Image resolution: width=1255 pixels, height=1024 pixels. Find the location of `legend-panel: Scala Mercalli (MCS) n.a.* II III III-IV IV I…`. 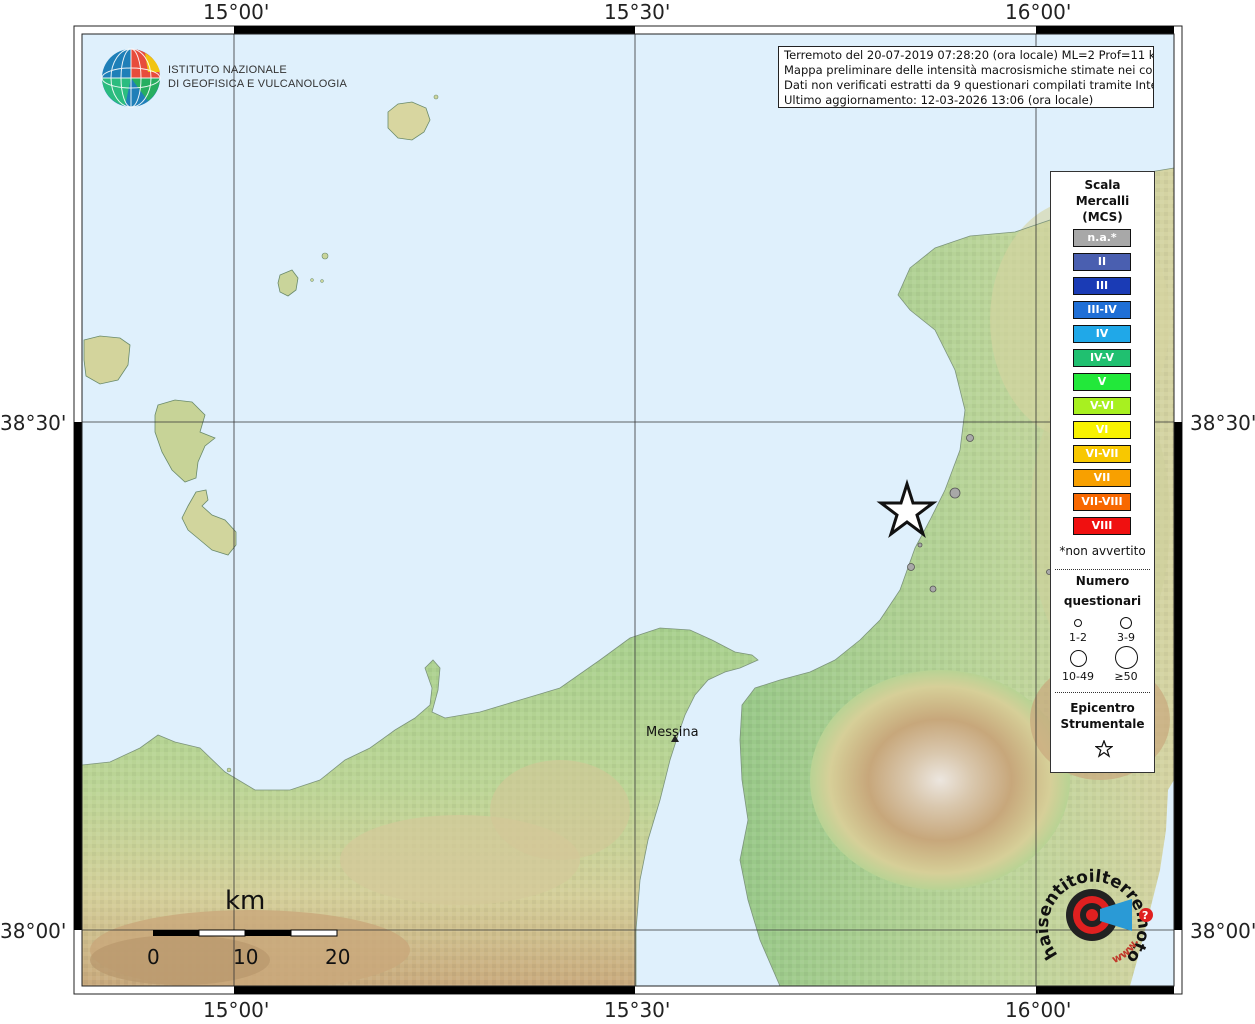

legend-panel: Scala Mercalli (MCS) n.a.* II III III-IV IV I… is located at coordinates (1102, 472).